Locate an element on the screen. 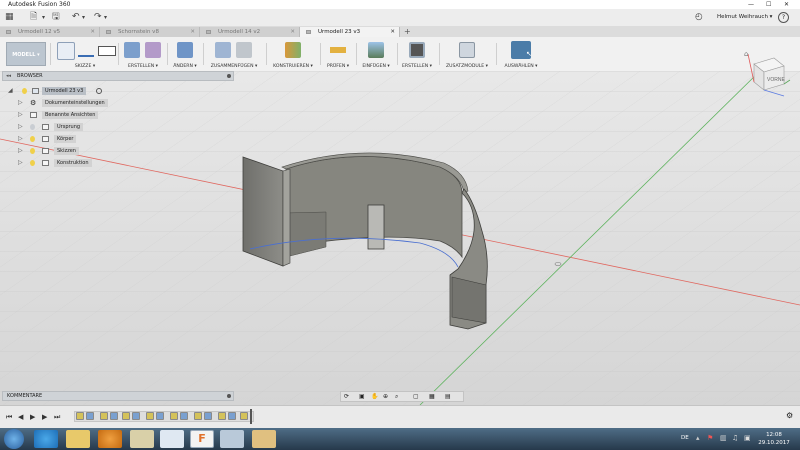  file-dropdown-icon: ▾ is located at coordinates (43, 17).